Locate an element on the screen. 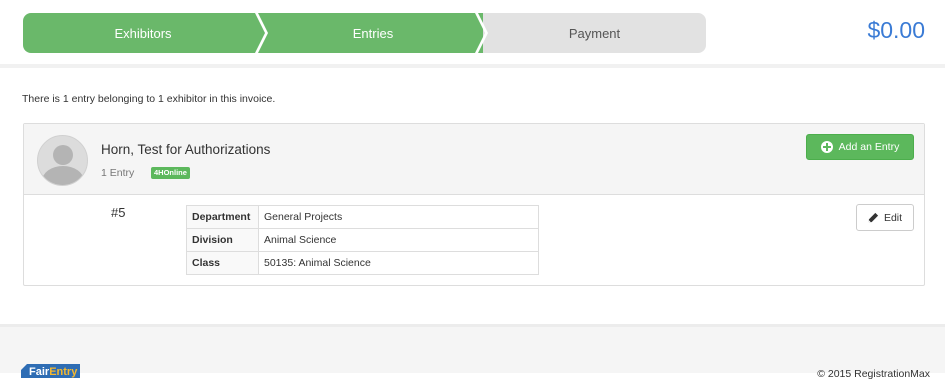  step-entries: Entries is located at coordinates (373, 33).